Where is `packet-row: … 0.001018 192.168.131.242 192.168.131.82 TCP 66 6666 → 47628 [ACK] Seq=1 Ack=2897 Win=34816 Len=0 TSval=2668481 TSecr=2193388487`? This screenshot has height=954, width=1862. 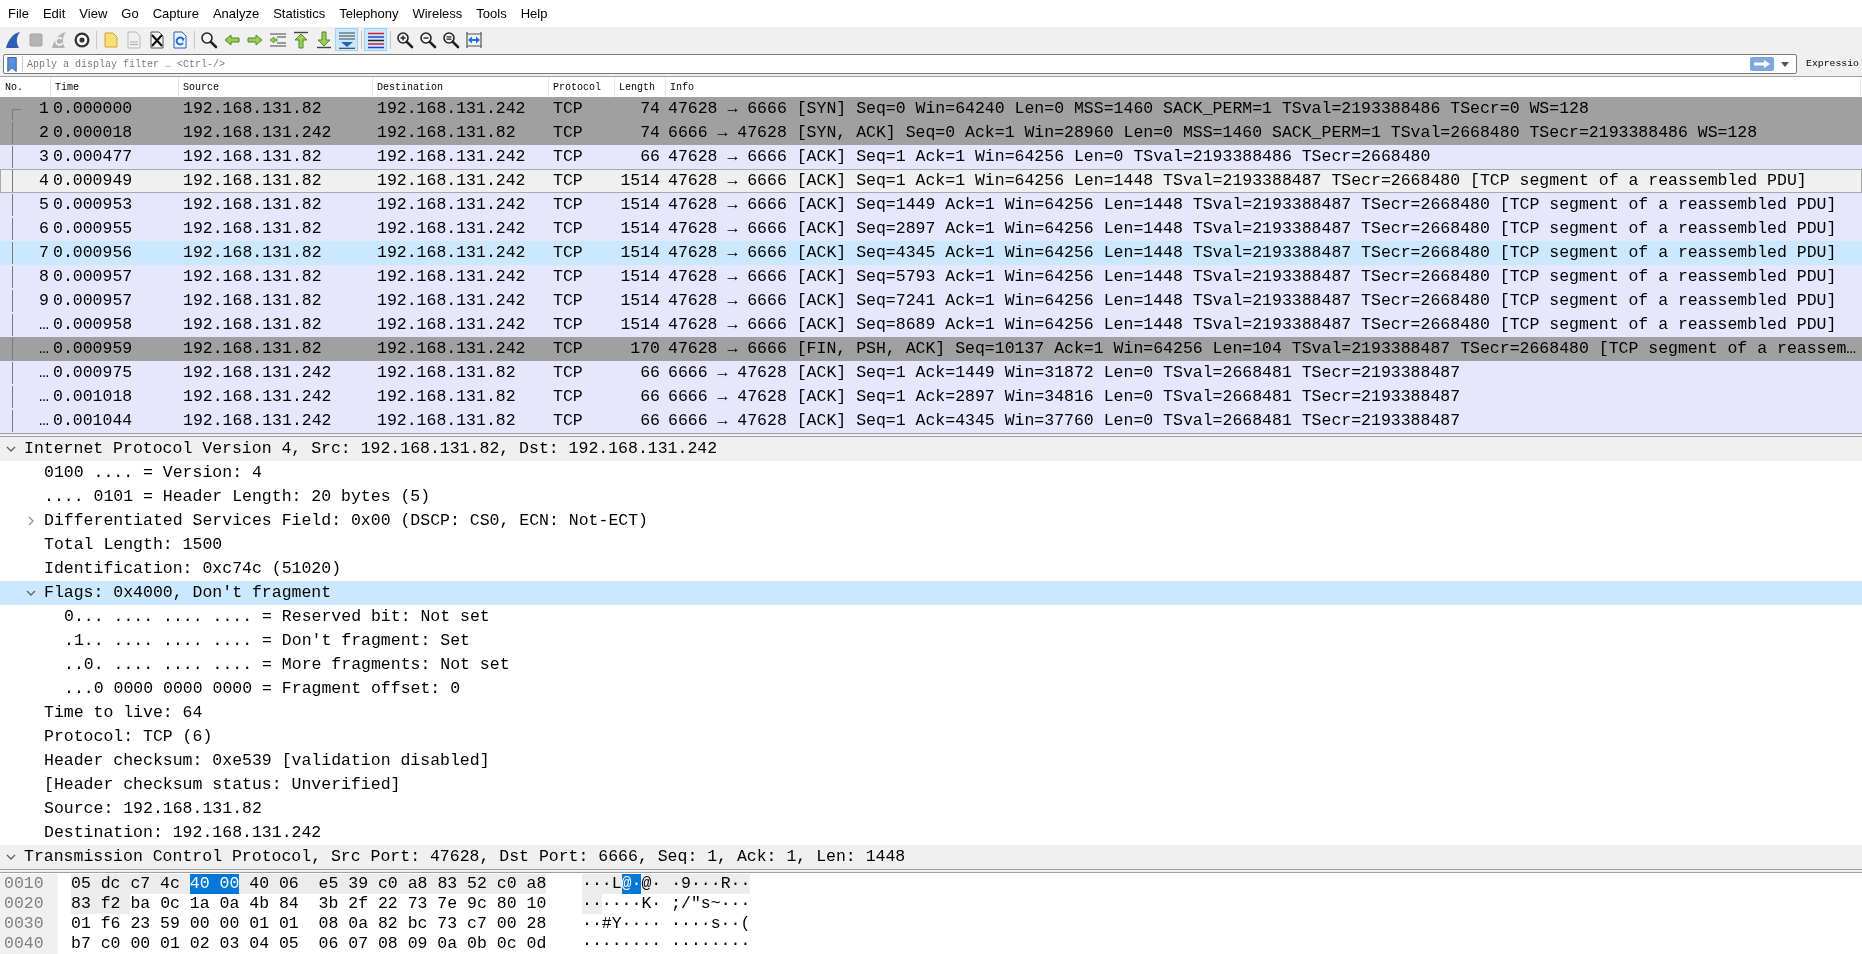
packet-row: … 0.001018 192.168.131.242 192.168.131.82 TCP 66 6666 → 47628 [ACK] Seq=1 Ack=2897 Win=34816 Len=0 TSval=2668481 TSecr=2193388487 is located at coordinates (931, 397).